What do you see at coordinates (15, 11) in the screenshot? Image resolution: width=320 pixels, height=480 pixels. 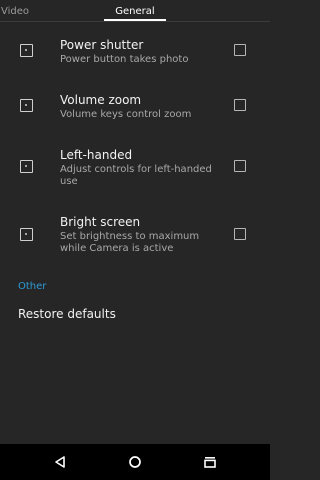 I see `tab-video: Video` at bounding box center [15, 11].